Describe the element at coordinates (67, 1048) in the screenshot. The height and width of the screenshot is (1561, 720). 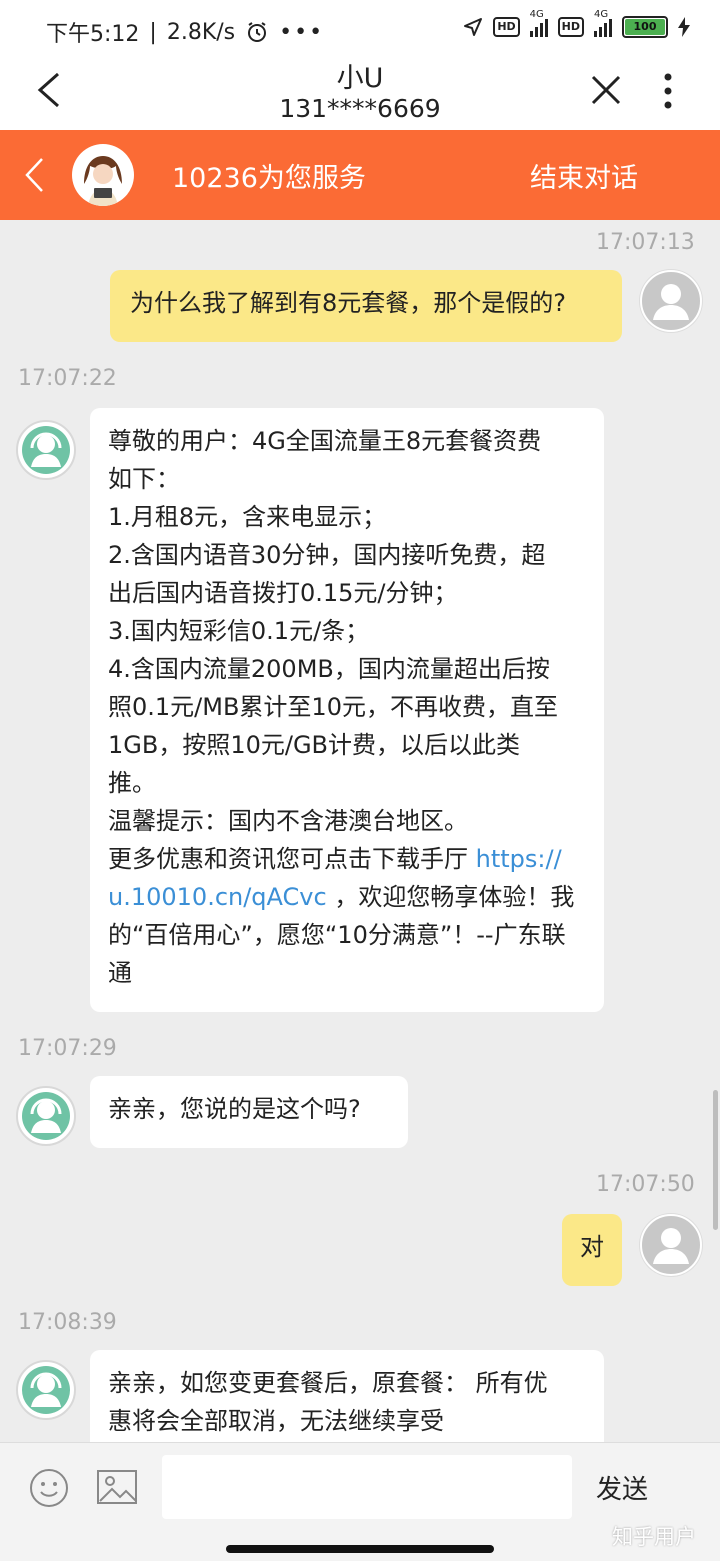
I see `timestamp: 17:07:29` at that location.